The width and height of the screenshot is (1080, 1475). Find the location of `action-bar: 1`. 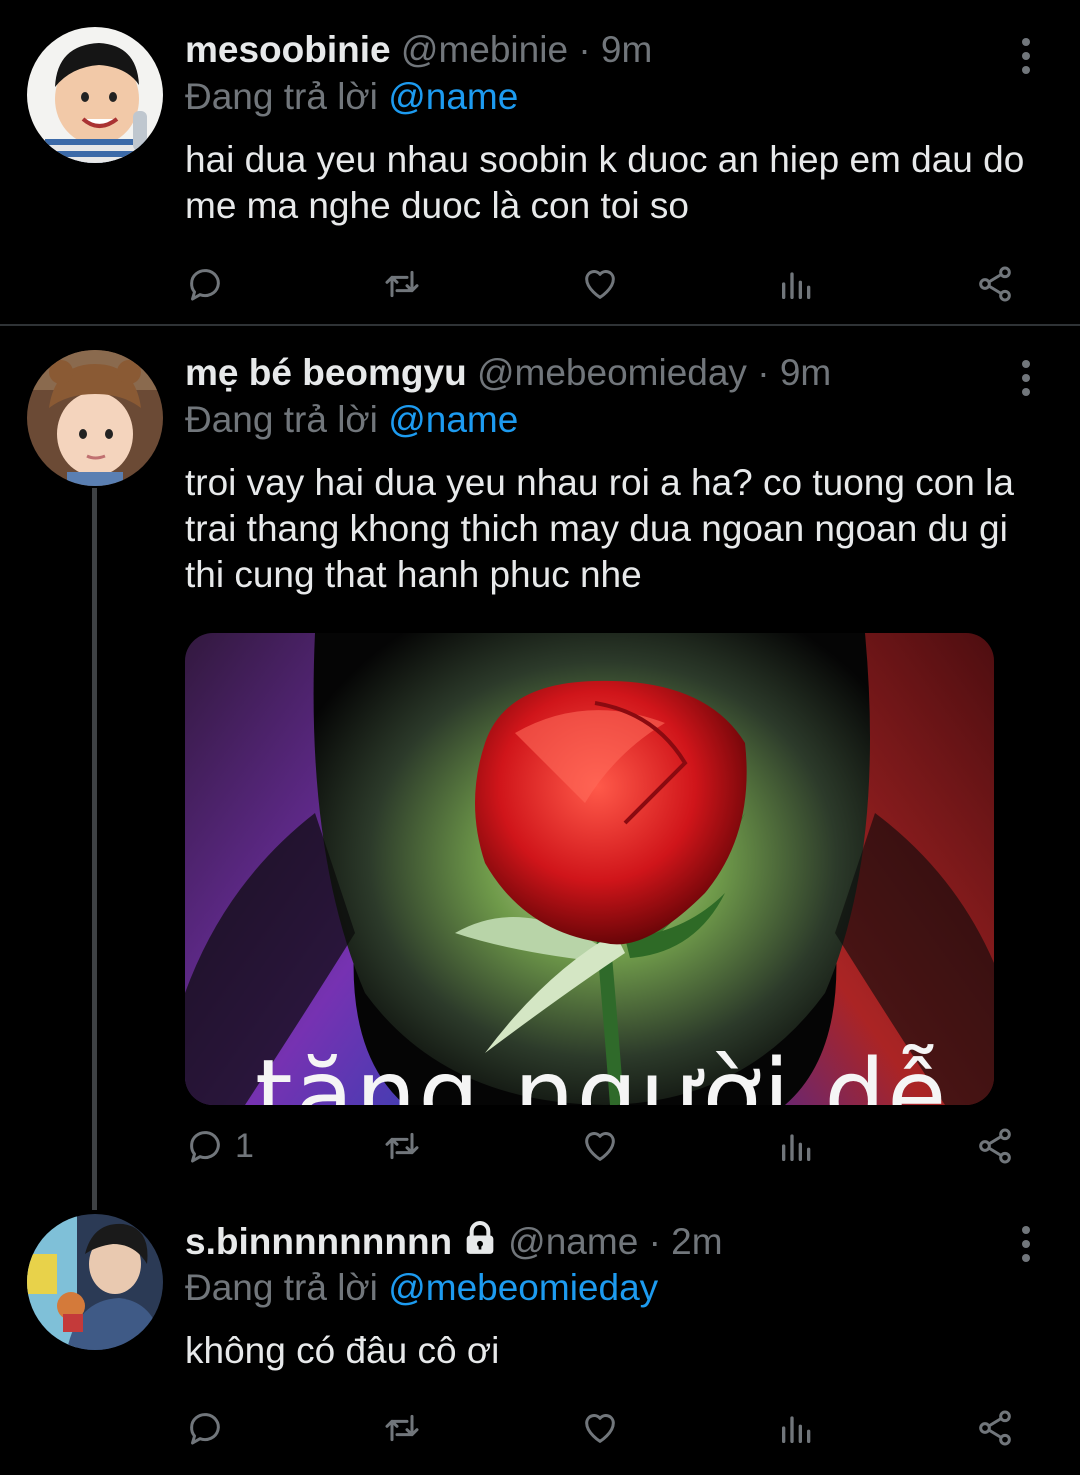

action-bar: 1 is located at coordinates (605, 1146).